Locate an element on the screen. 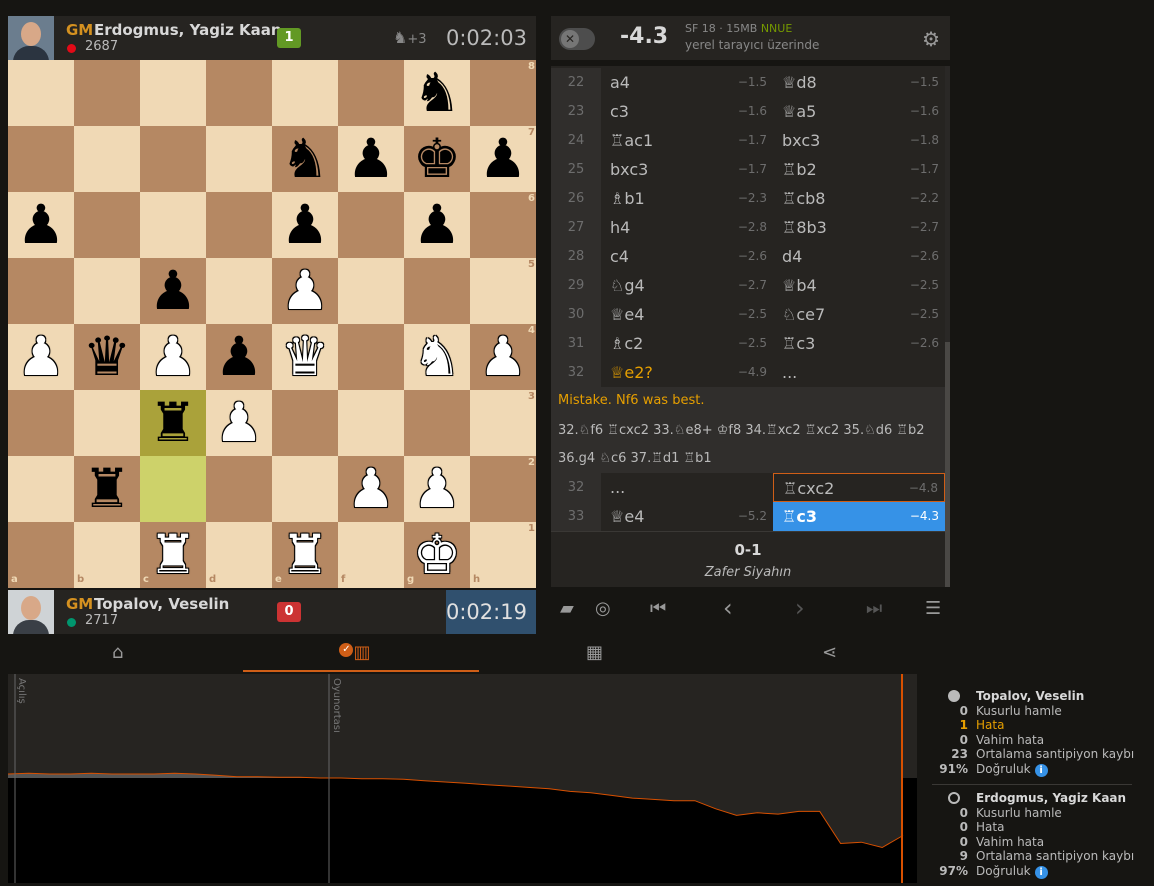 The image size is (1154, 886). piece-f2: ♟ is located at coordinates (371, 489).